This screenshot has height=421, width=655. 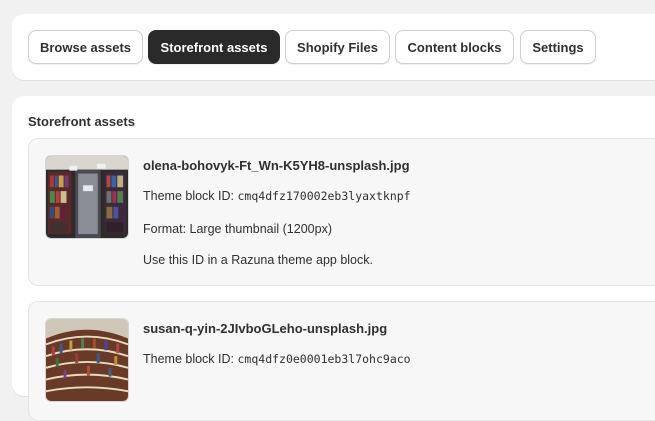 What do you see at coordinates (558, 47) in the screenshot?
I see `tab-settings: Settings` at bounding box center [558, 47].